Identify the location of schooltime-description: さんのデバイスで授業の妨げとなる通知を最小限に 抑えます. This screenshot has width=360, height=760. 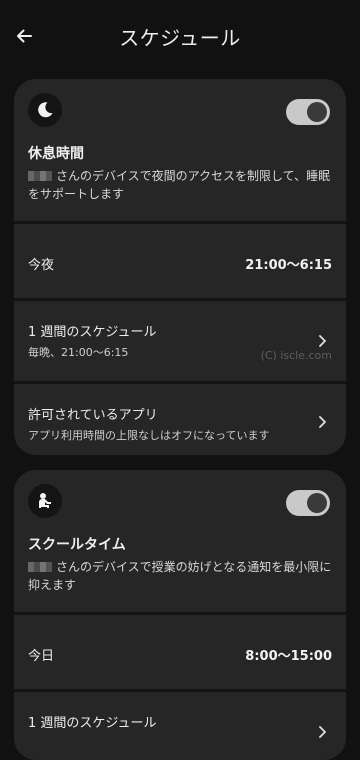
(180, 576).